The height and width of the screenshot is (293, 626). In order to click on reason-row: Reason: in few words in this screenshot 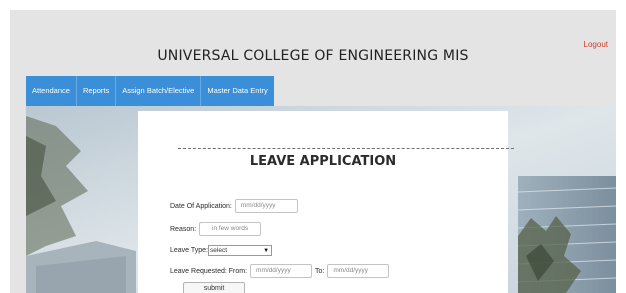, I will do `click(216, 229)`.